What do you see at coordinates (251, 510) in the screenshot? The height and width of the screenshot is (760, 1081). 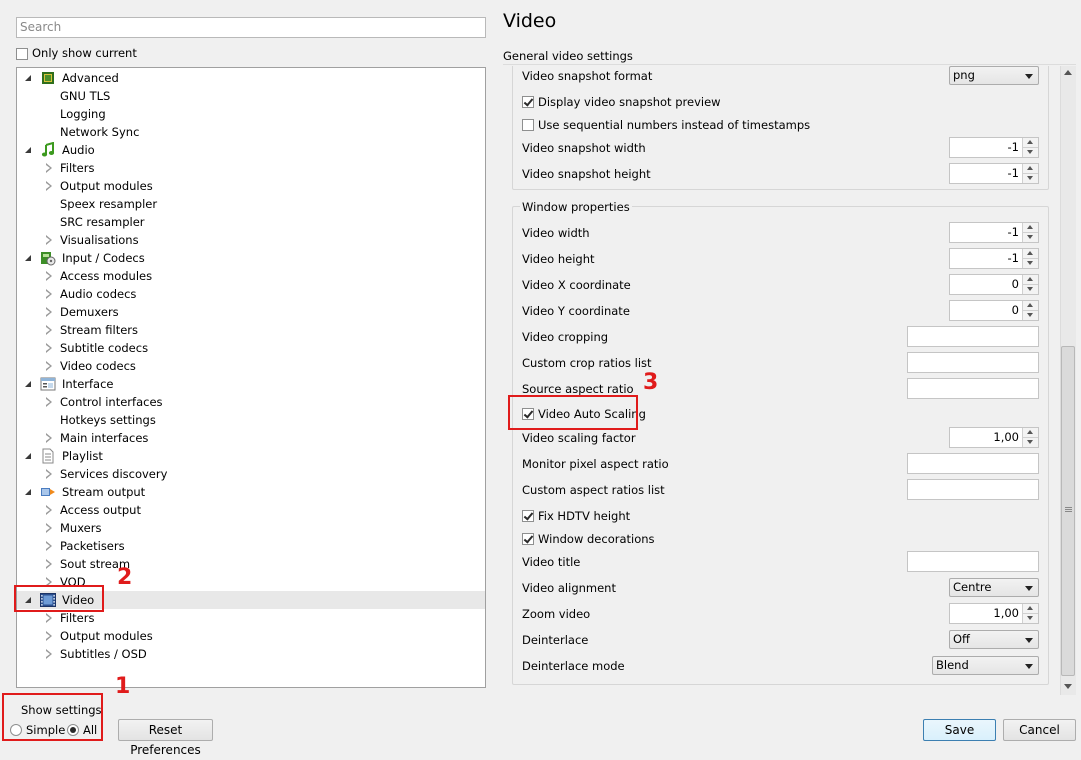 I see `tree-item-access-output: Access output` at bounding box center [251, 510].